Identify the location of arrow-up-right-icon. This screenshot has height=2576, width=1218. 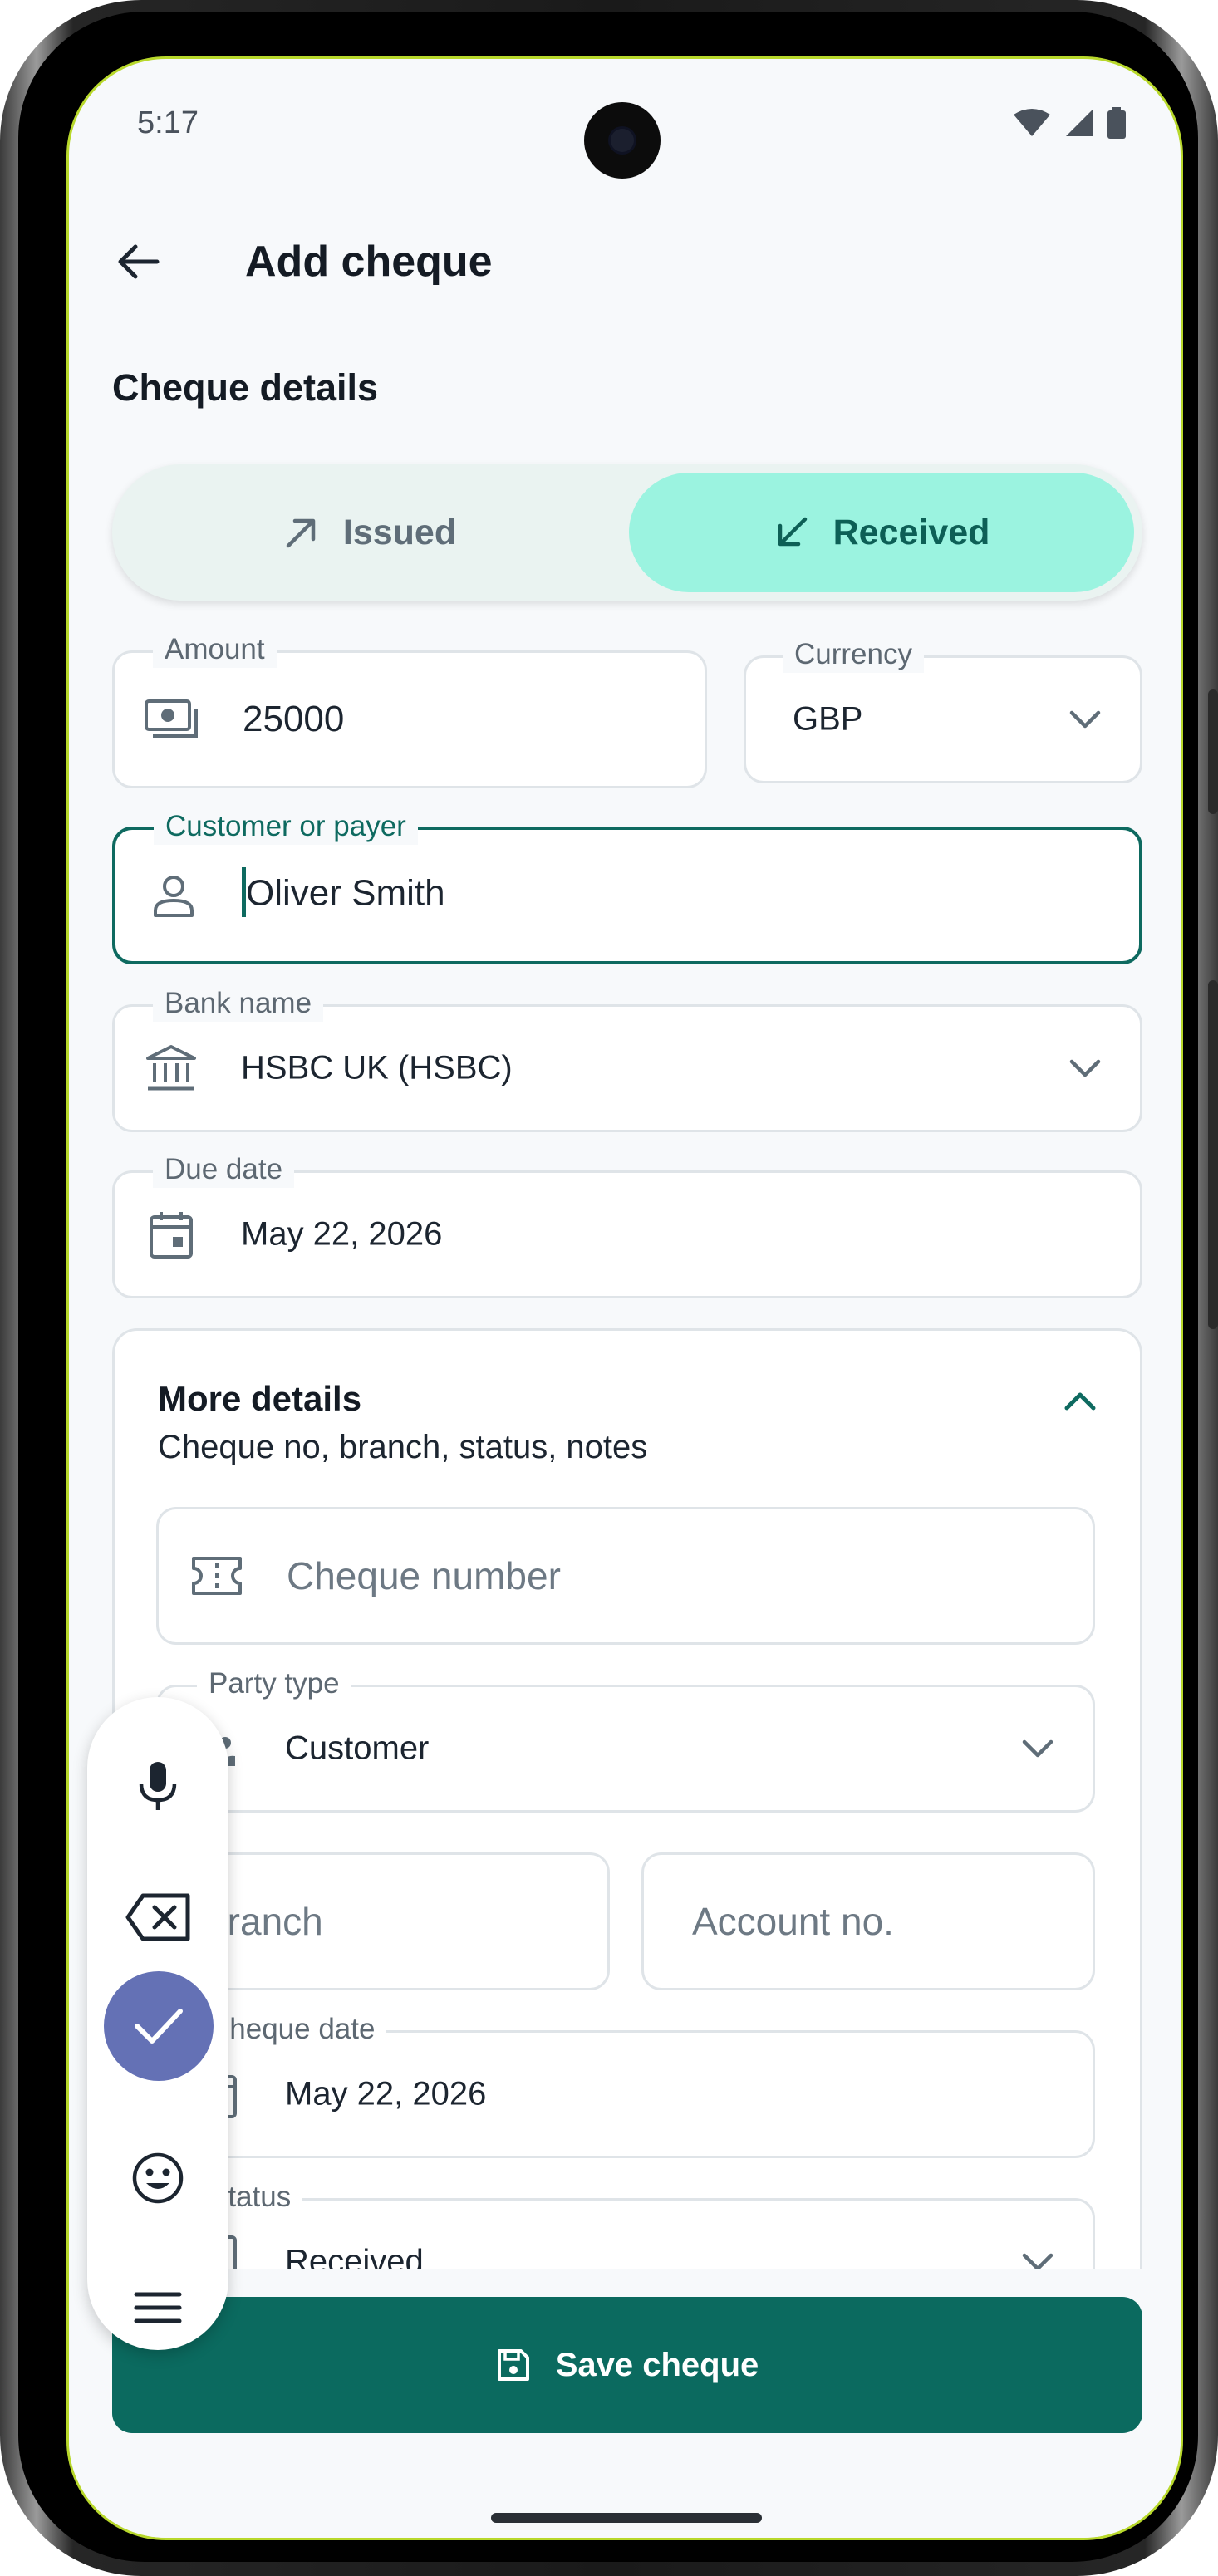
(301, 533).